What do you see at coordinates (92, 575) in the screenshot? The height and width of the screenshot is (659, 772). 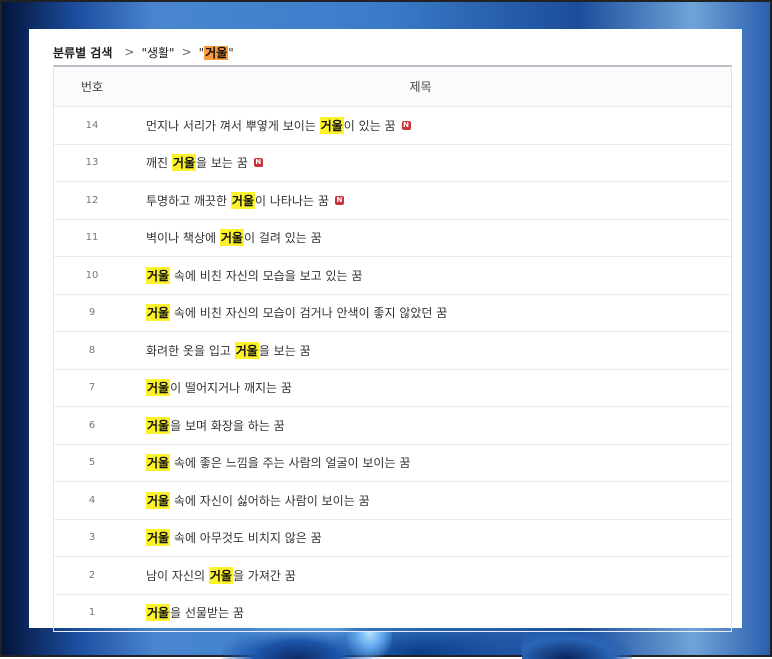 I see `row-number: 2` at bounding box center [92, 575].